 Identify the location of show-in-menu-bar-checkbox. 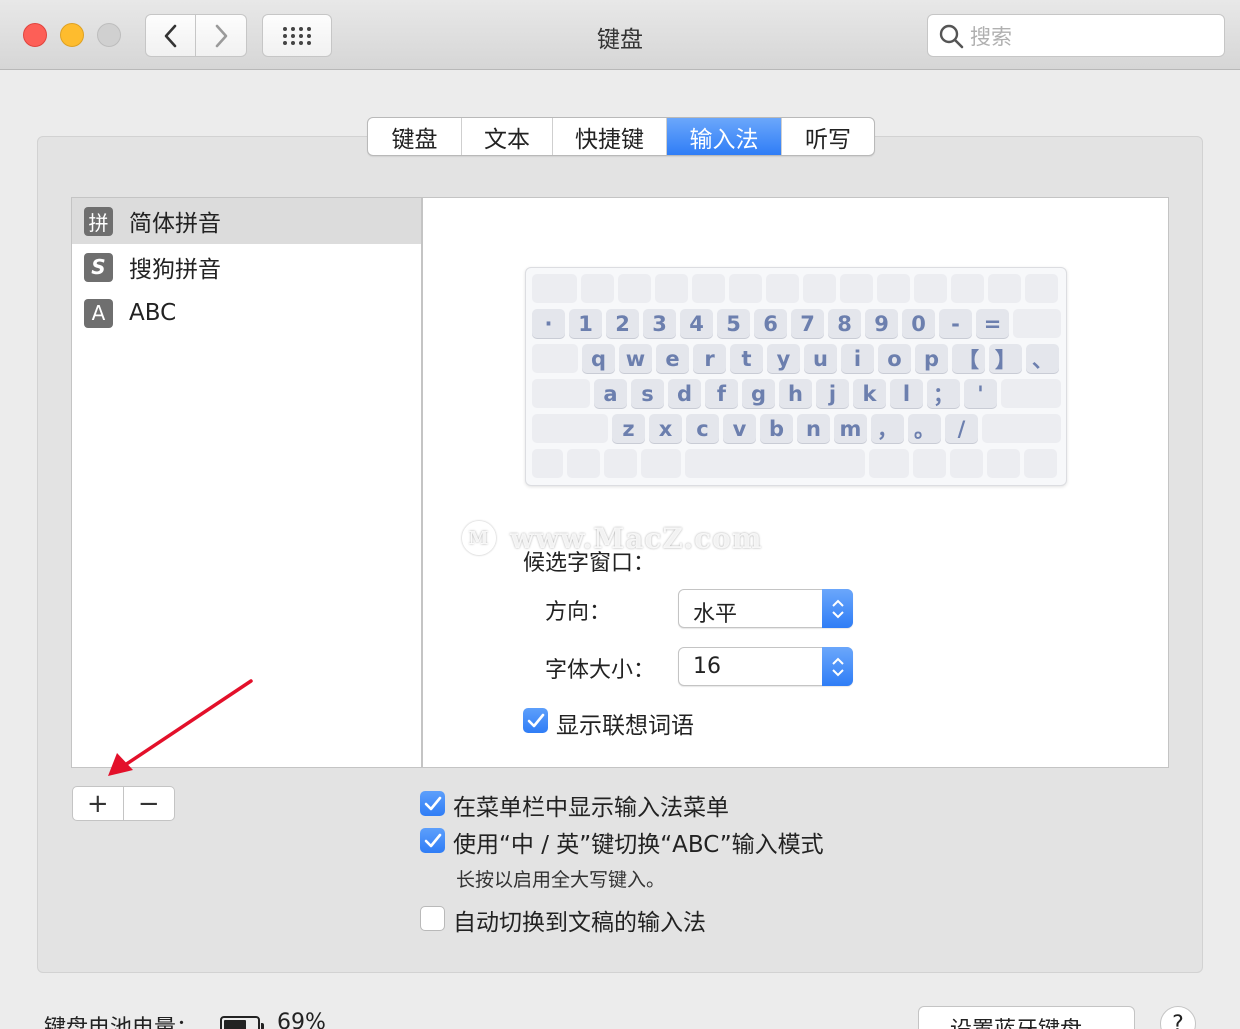
(432, 803).